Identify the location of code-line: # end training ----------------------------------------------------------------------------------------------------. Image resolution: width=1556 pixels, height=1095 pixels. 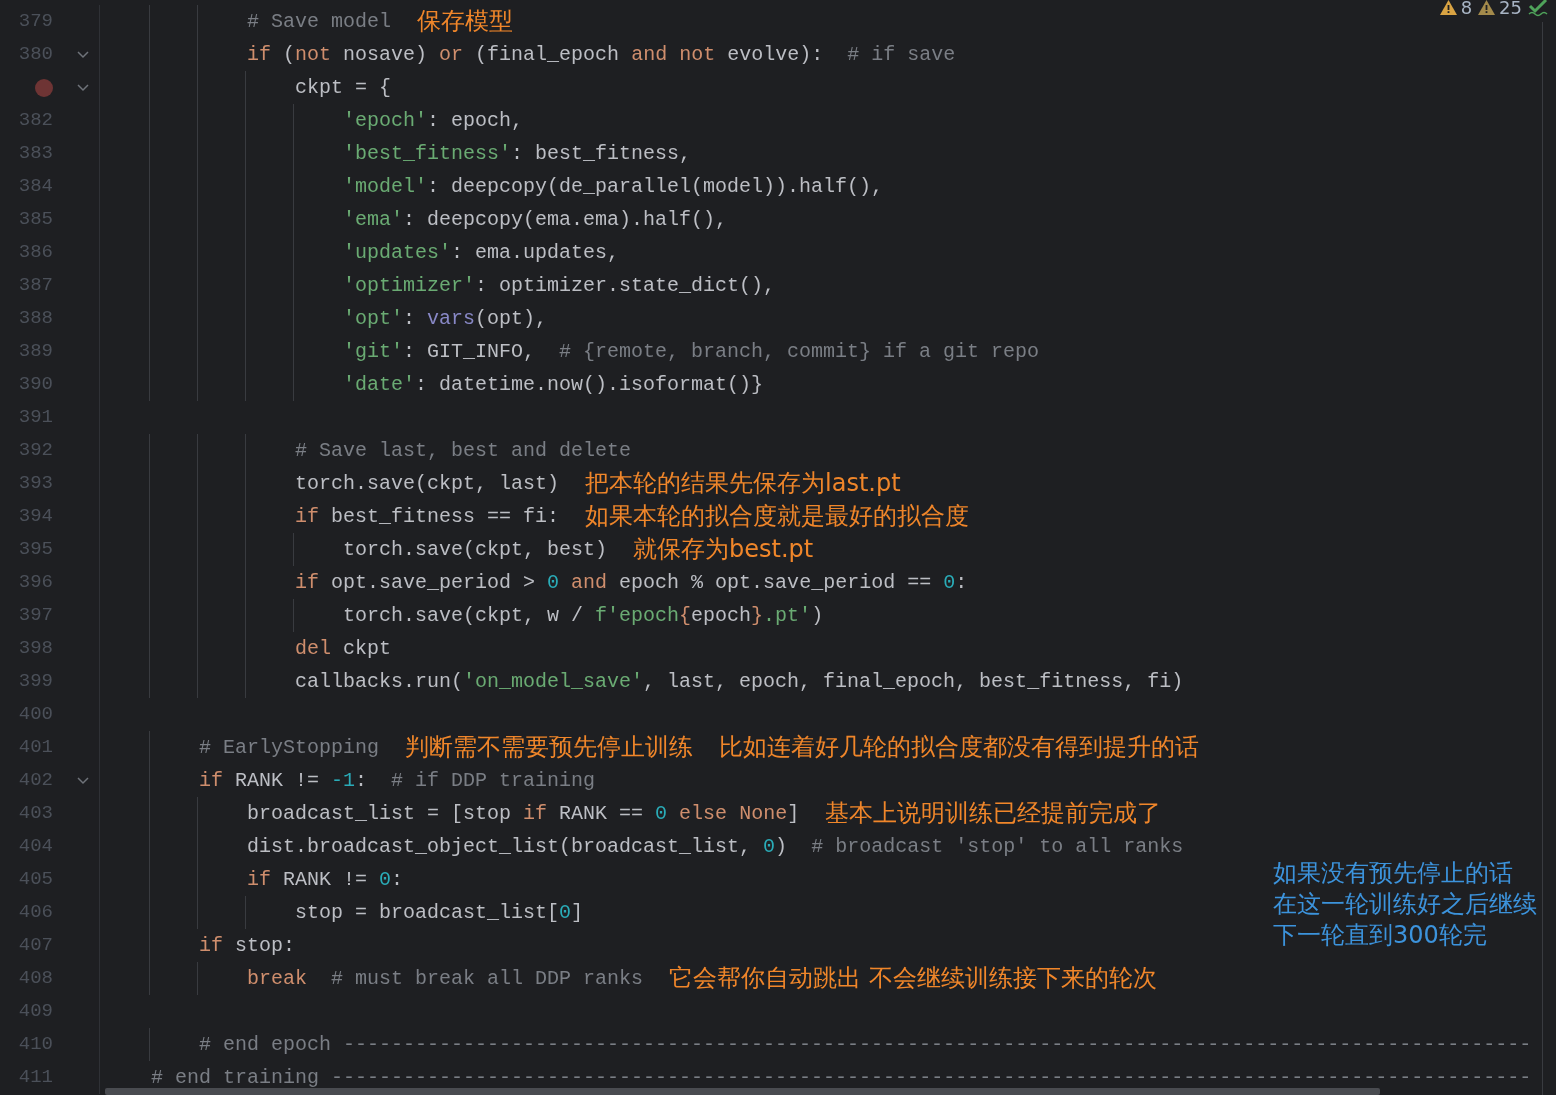
(841, 1077).